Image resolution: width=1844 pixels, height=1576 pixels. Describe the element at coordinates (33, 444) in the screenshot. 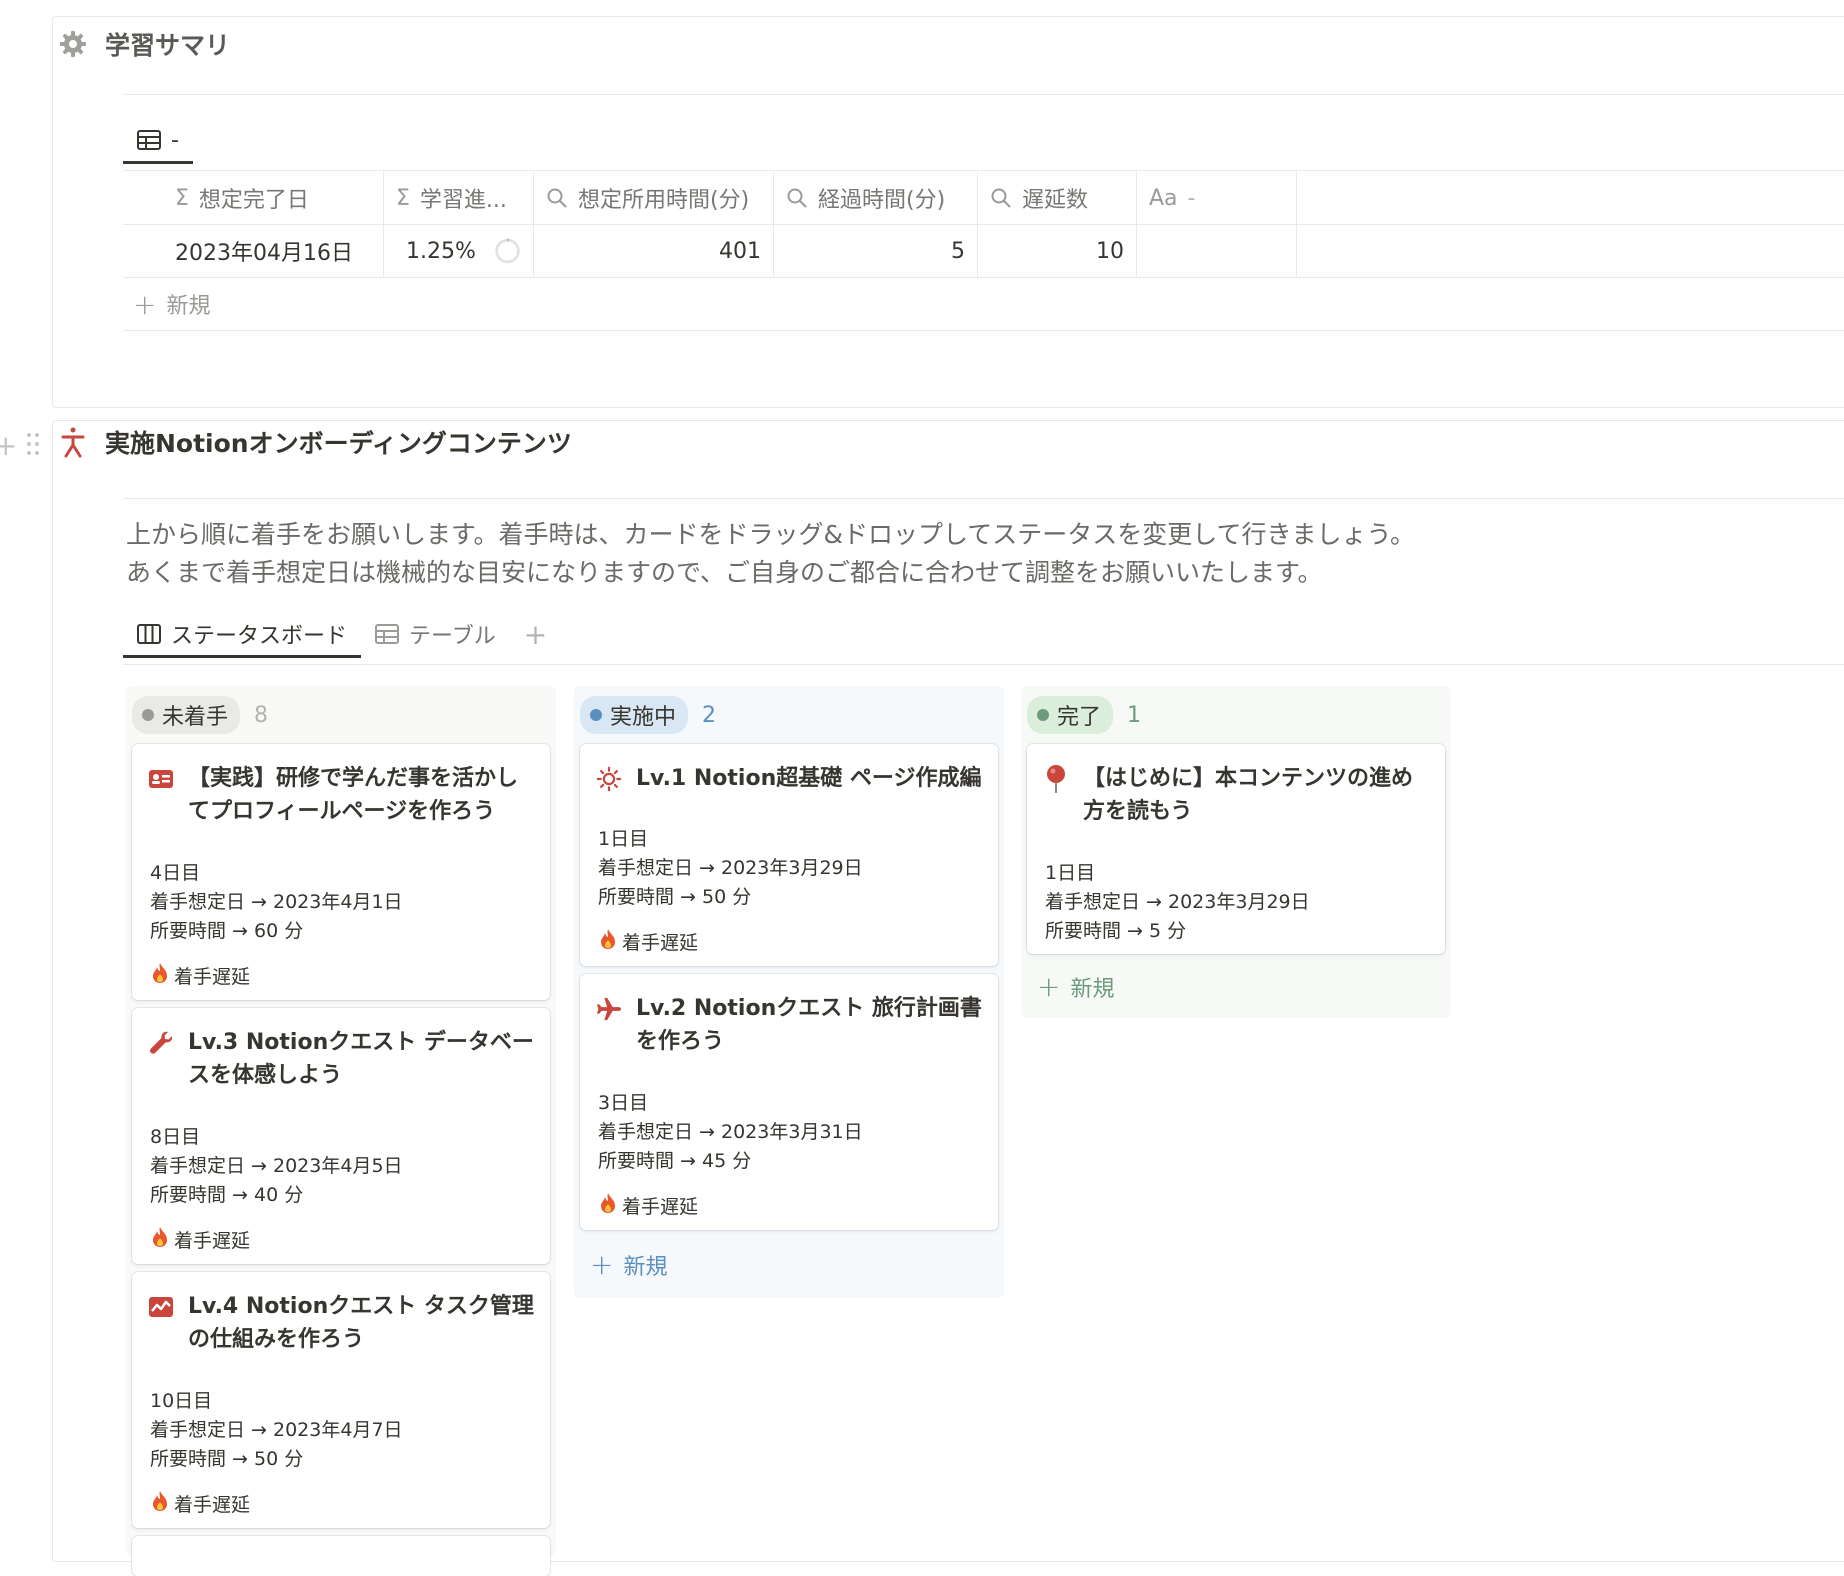

I see `drag-handle-icon` at that location.